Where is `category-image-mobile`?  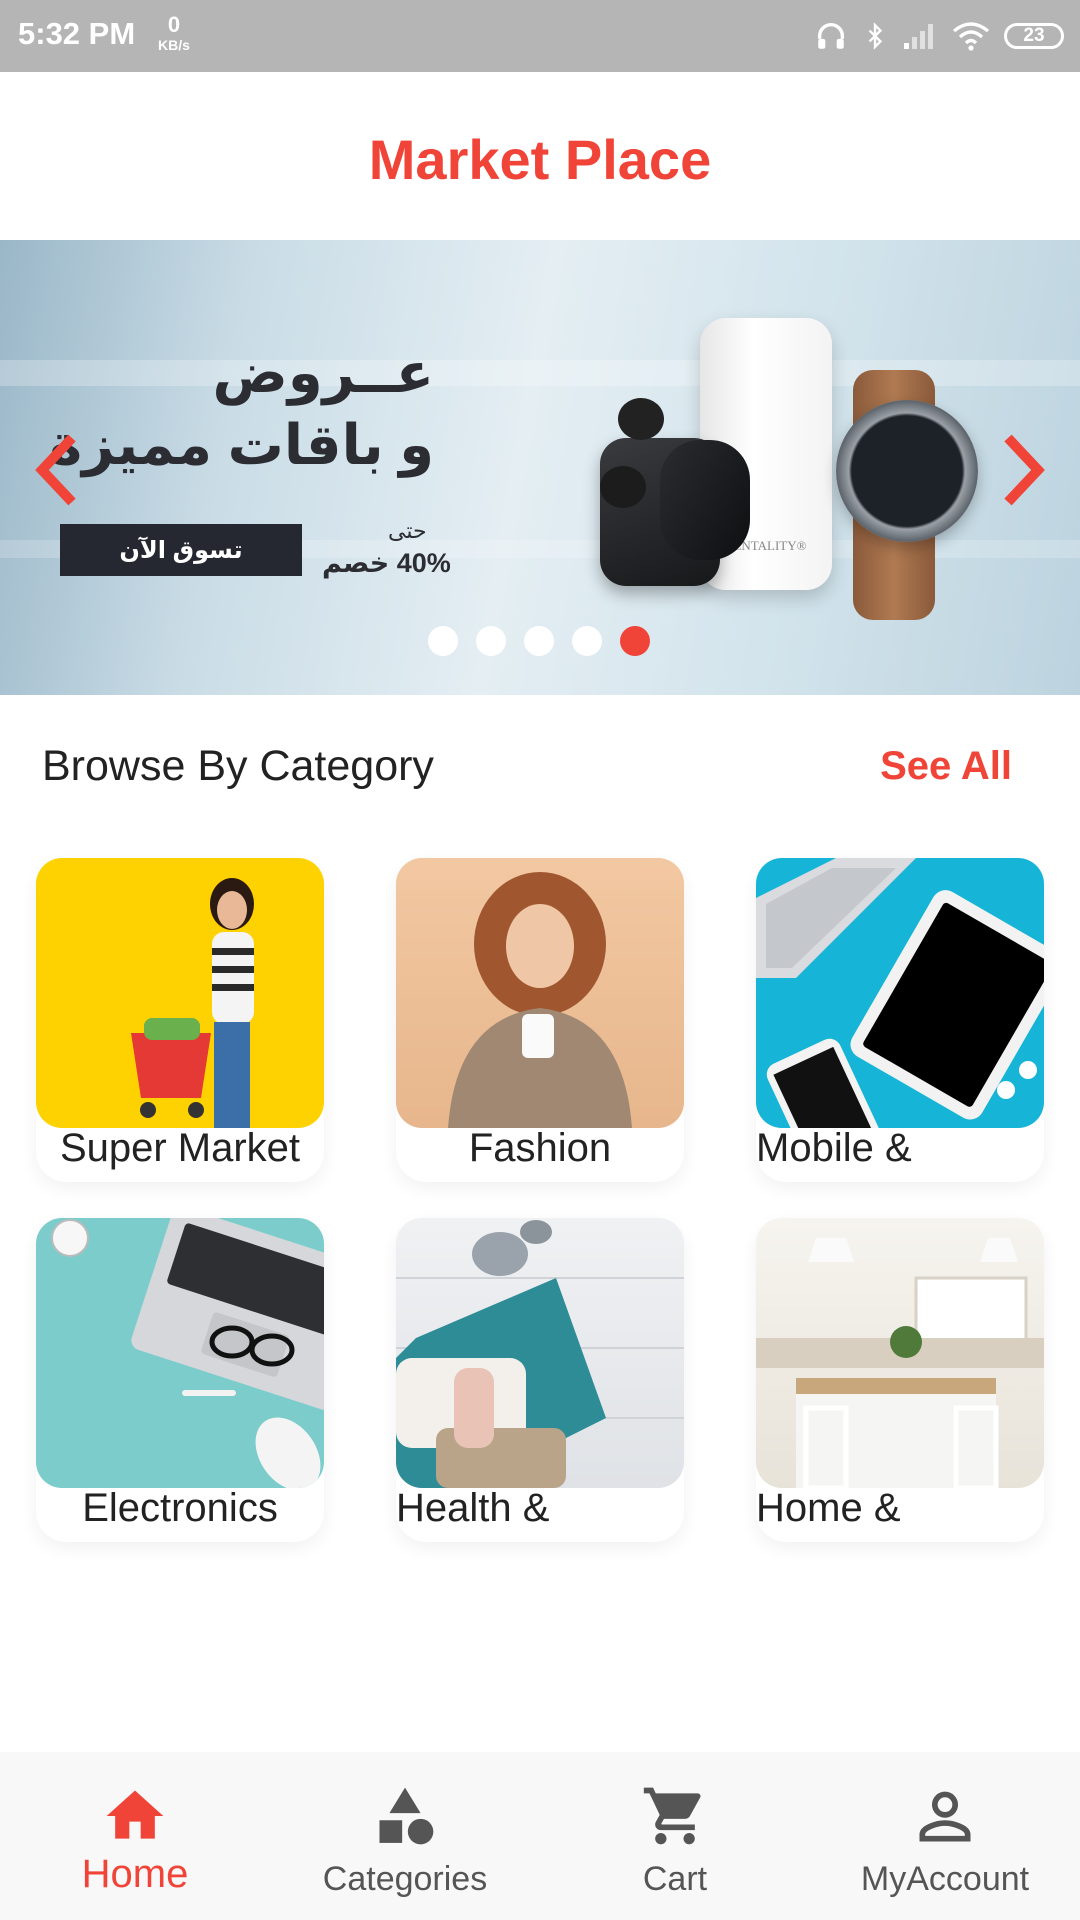 category-image-mobile is located at coordinates (900, 993).